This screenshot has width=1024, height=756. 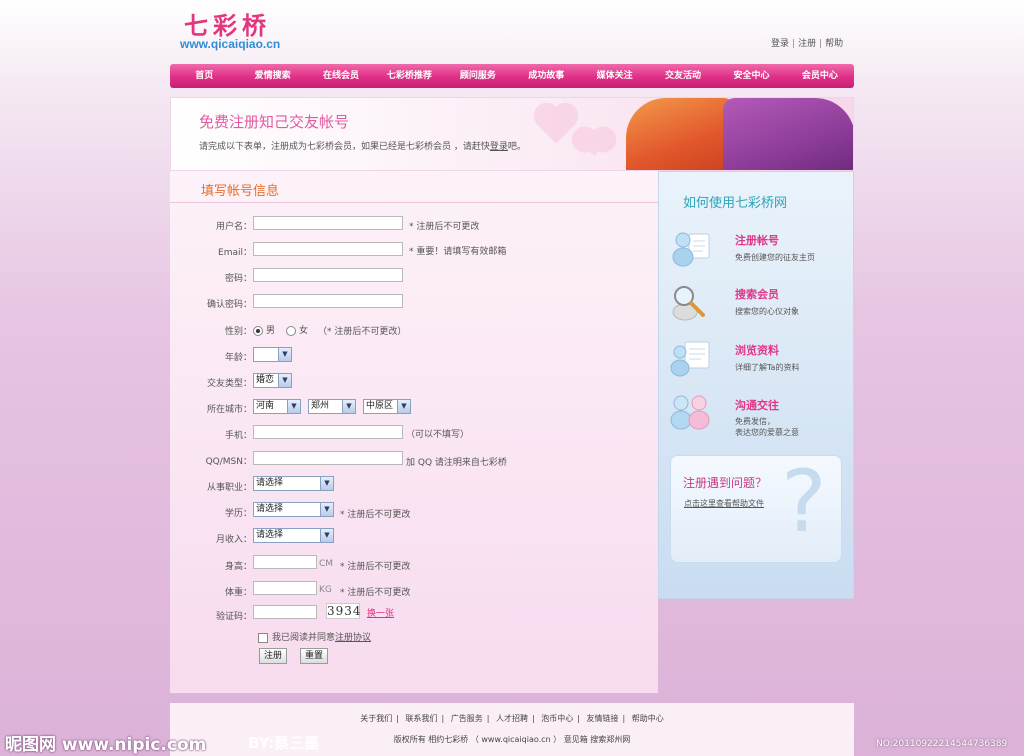 I want to click on height-note: * 注册后不可更改, so click(x=375, y=567).